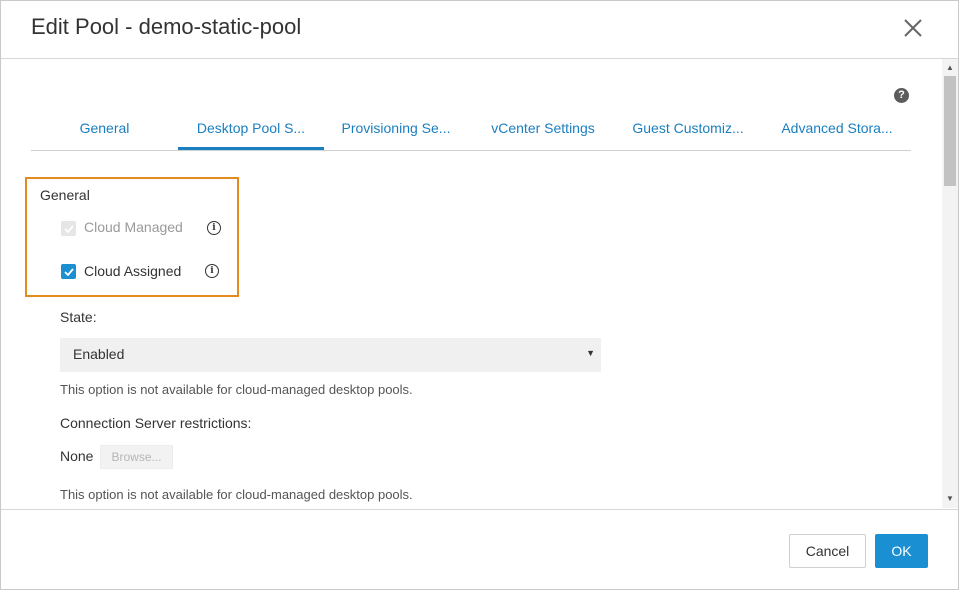 This screenshot has height=590, width=959. What do you see at coordinates (913, 28) in the screenshot?
I see `close-icon` at bounding box center [913, 28].